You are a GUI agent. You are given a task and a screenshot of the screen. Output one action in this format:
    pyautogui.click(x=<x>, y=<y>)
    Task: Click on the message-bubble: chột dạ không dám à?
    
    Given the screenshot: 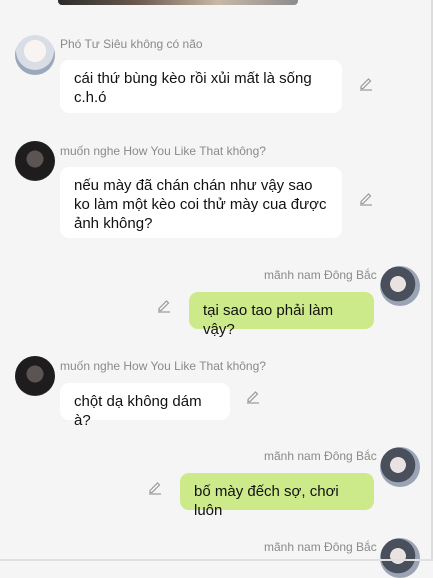 What is the action you would take?
    pyautogui.click(x=145, y=406)
    